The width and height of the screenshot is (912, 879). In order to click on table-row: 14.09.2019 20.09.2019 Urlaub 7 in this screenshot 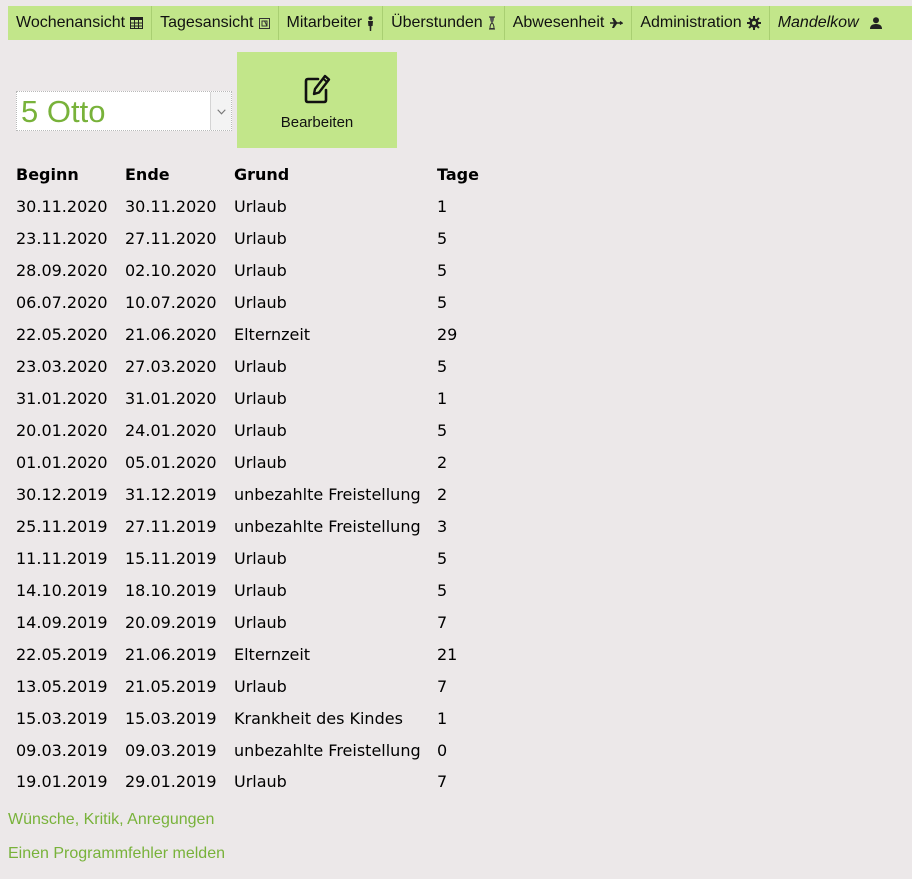, I will do `click(256, 622)`.